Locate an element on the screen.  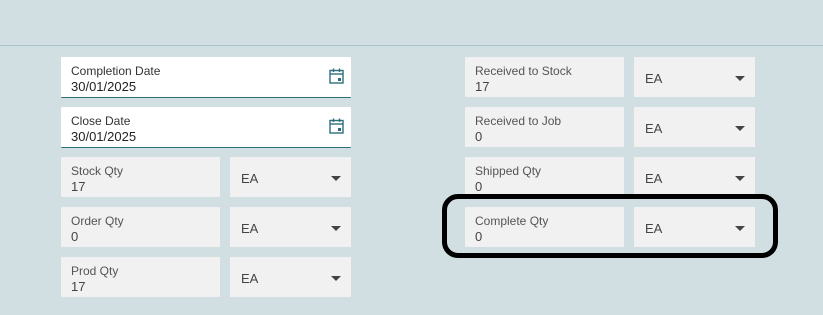
complete-qty-field: Complete Qty 0 is located at coordinates (544, 227).